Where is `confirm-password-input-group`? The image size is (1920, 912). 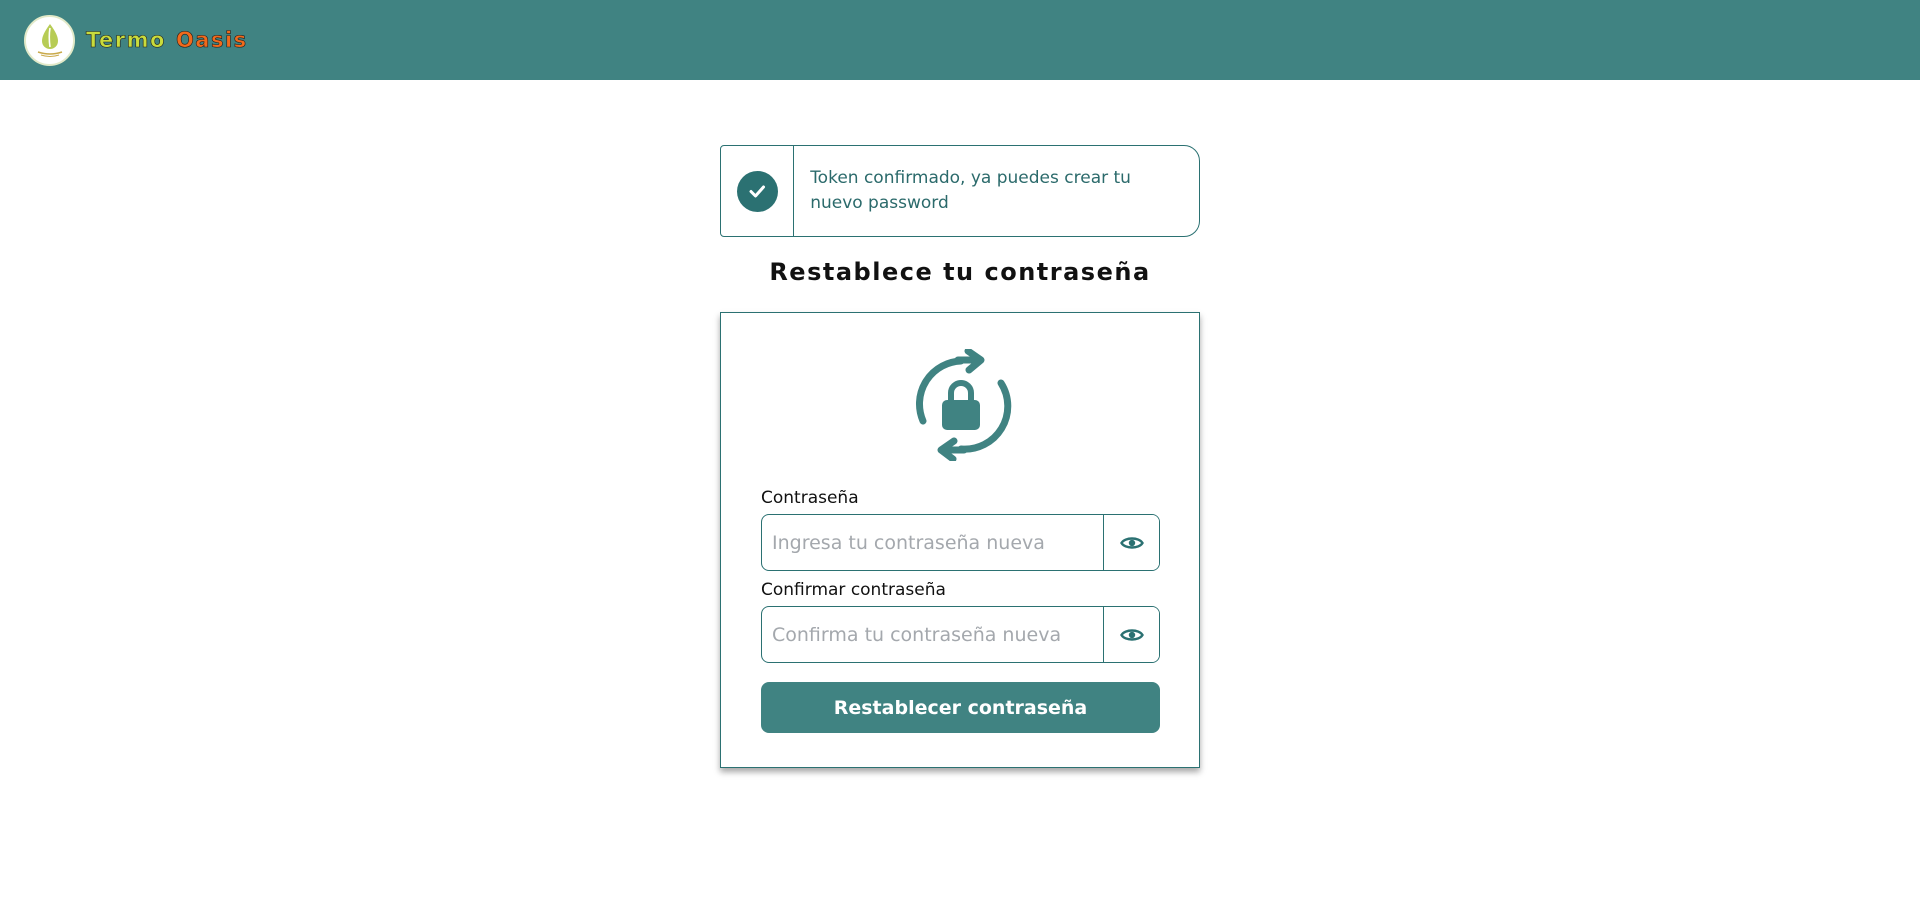 confirm-password-input-group is located at coordinates (960, 634).